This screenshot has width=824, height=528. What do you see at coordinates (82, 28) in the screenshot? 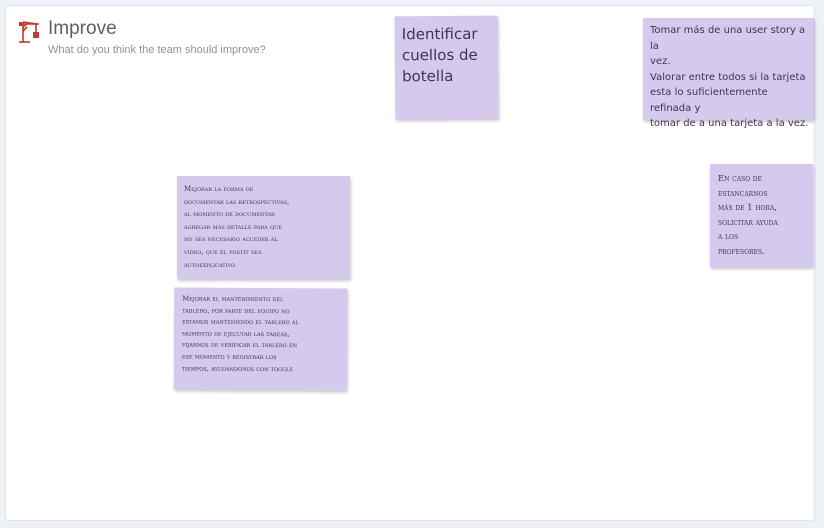
I see `section-title: Improve` at bounding box center [82, 28].